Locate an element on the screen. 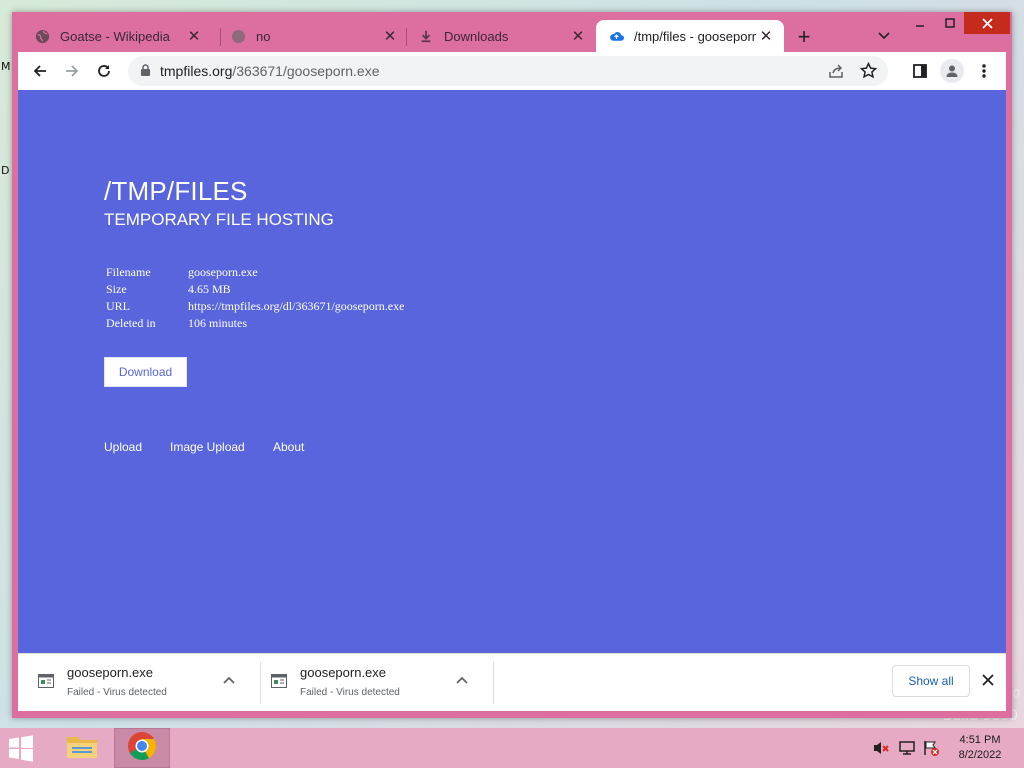 The height and width of the screenshot is (768, 1024). info-row-filename: Filename gooseporn.exe is located at coordinates (255, 272).